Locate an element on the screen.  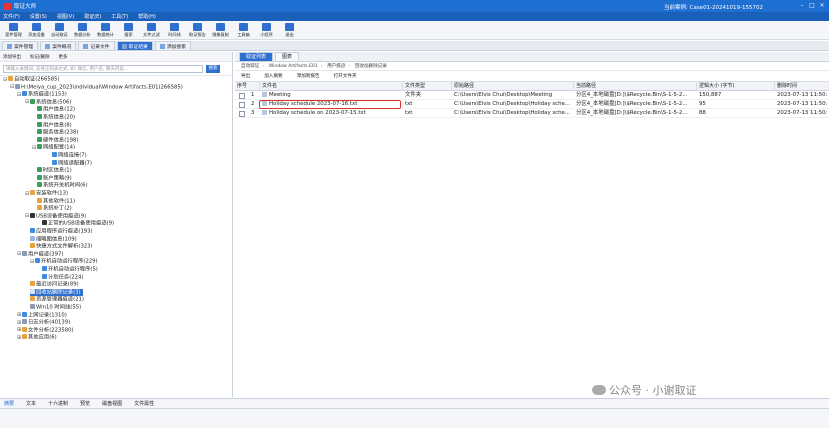
tree-node-recycle-bin: 回收站删除记录(3) is located at coordinates (56, 292).